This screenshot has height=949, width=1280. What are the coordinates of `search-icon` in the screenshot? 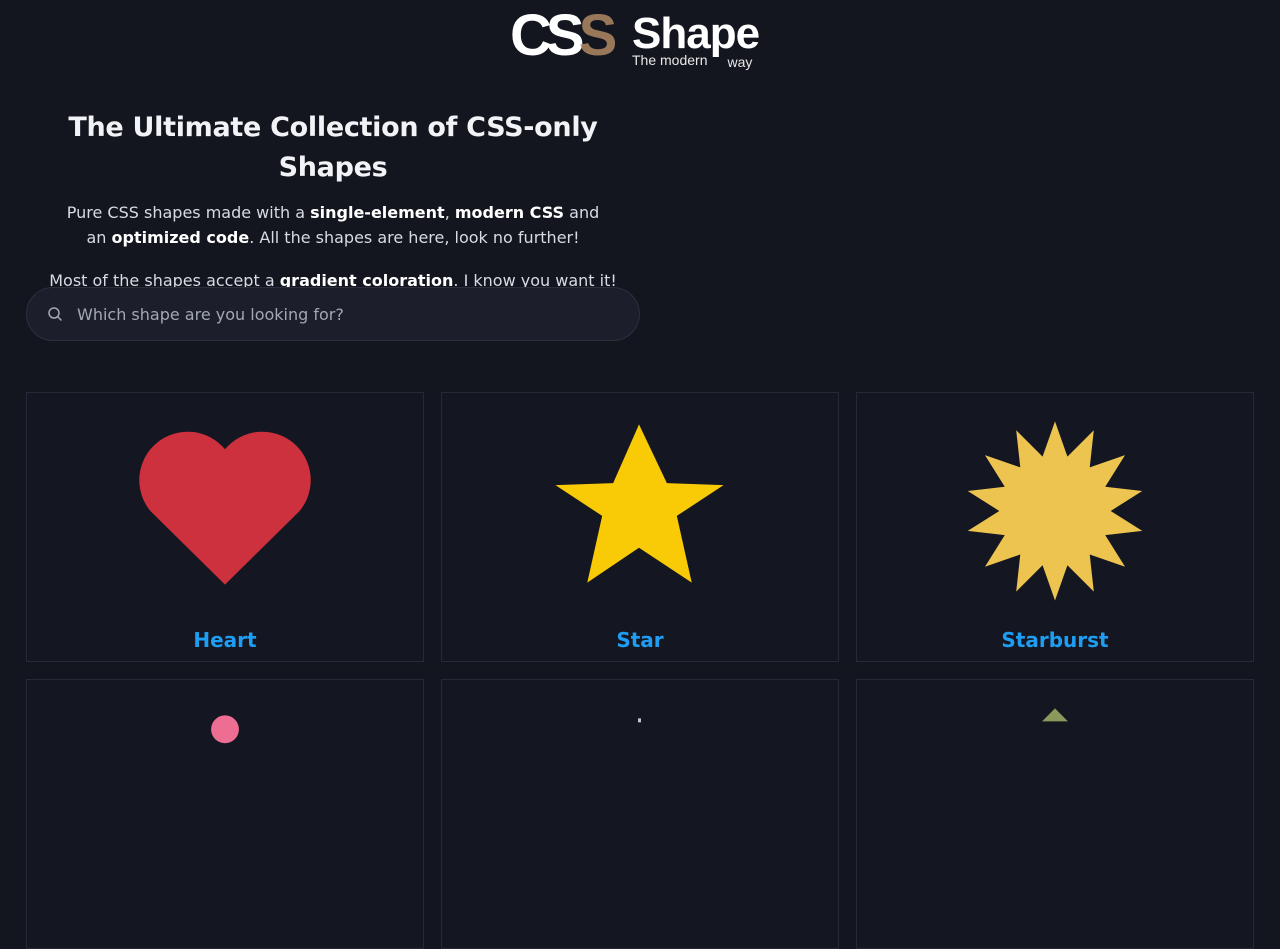 It's located at (55, 314).